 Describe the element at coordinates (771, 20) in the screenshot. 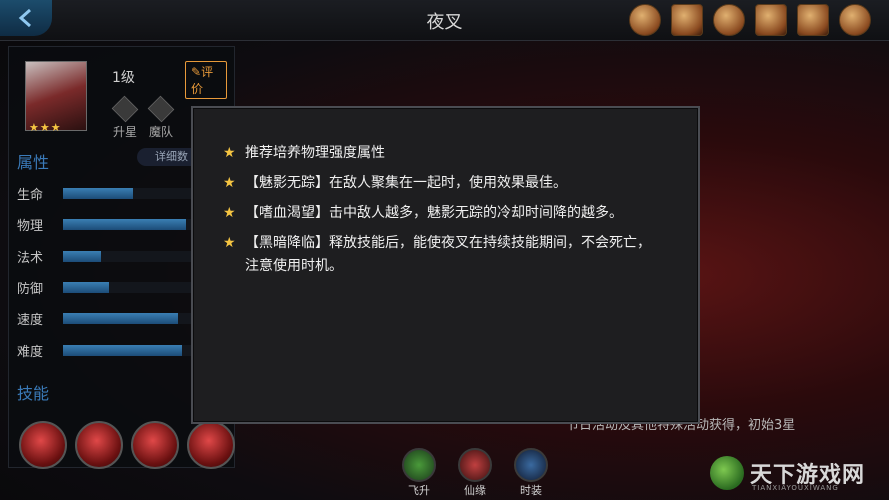

I see `document-icon` at that location.